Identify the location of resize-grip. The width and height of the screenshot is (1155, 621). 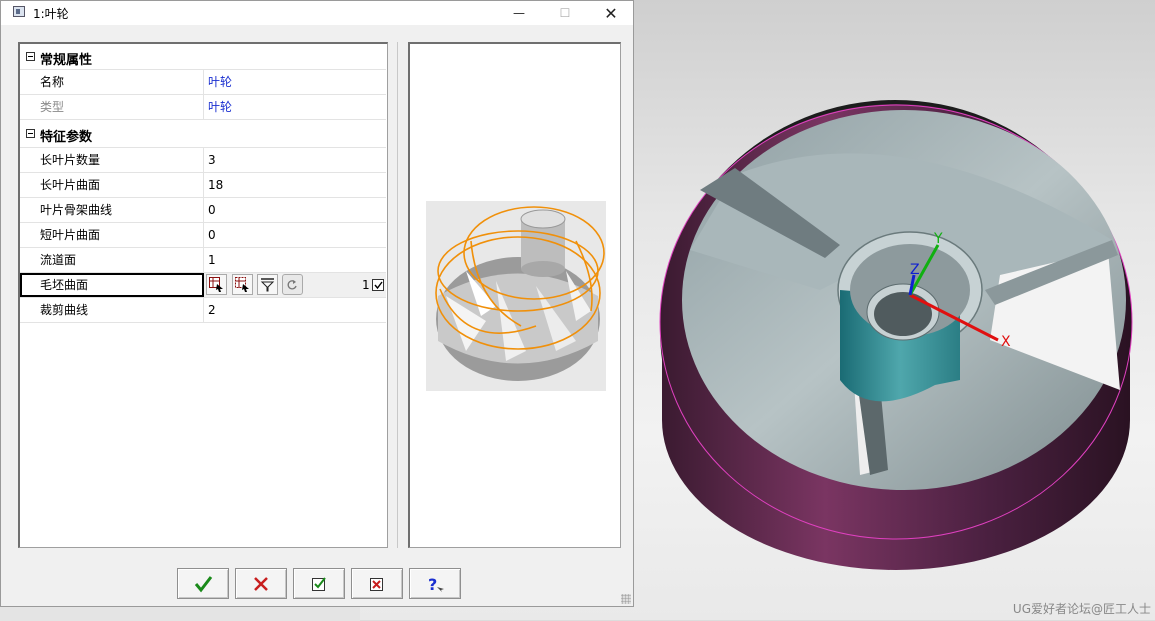
(626, 599).